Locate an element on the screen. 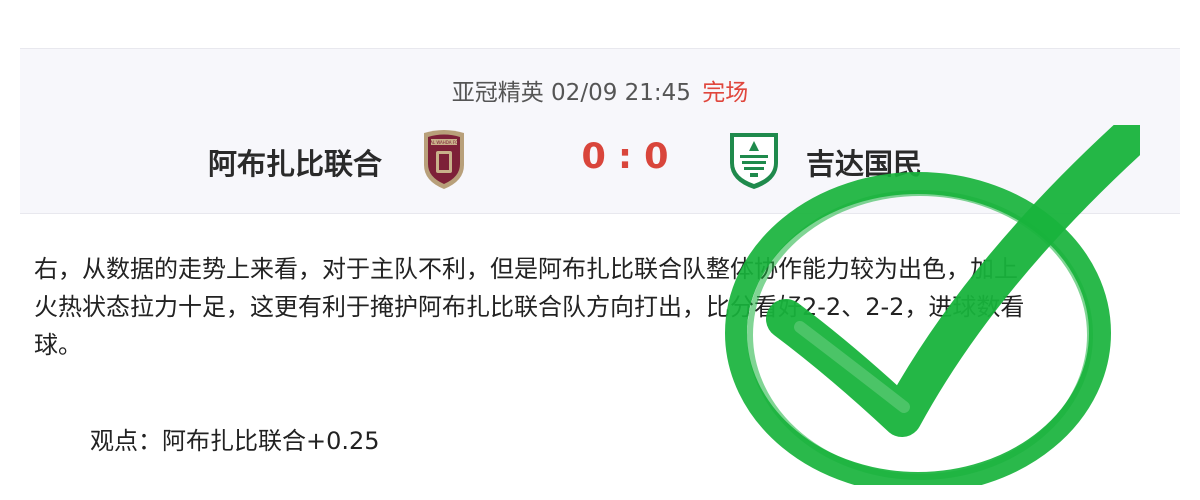 The width and height of the screenshot is (1200, 500). home-team-name: 阿布扎比联合 is located at coordinates (295, 162).